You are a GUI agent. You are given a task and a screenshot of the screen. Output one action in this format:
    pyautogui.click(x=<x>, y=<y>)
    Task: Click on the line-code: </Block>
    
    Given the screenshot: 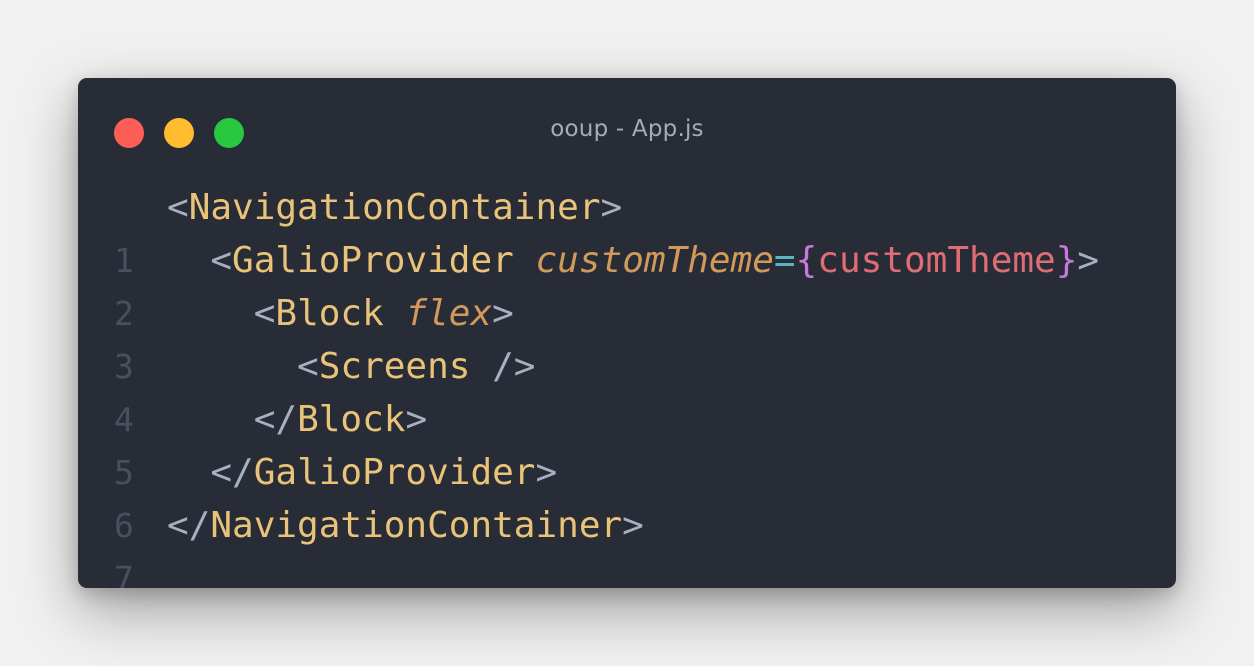 What is the action you would take?
    pyautogui.click(x=297, y=419)
    